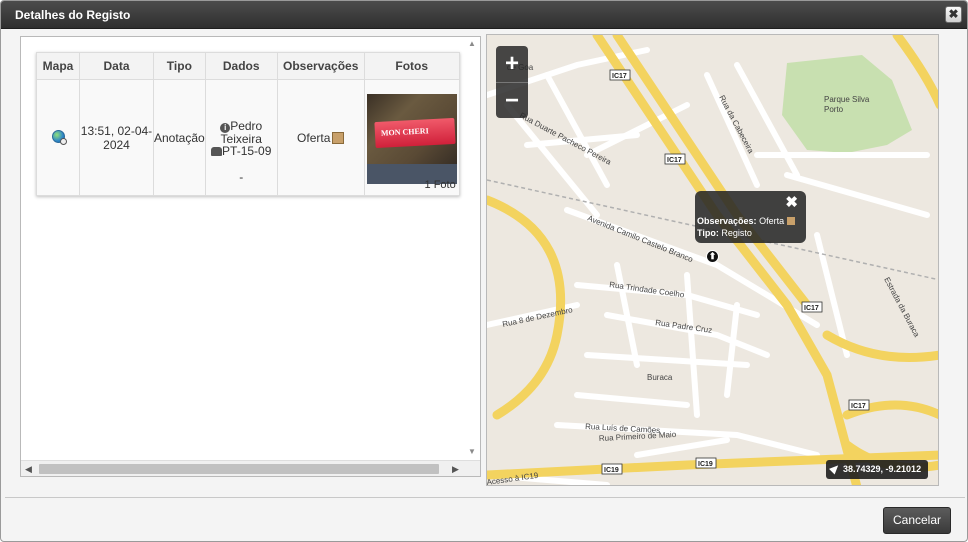  What do you see at coordinates (791, 202) in the screenshot?
I see `popup-close-icon: ✖` at bounding box center [791, 202].